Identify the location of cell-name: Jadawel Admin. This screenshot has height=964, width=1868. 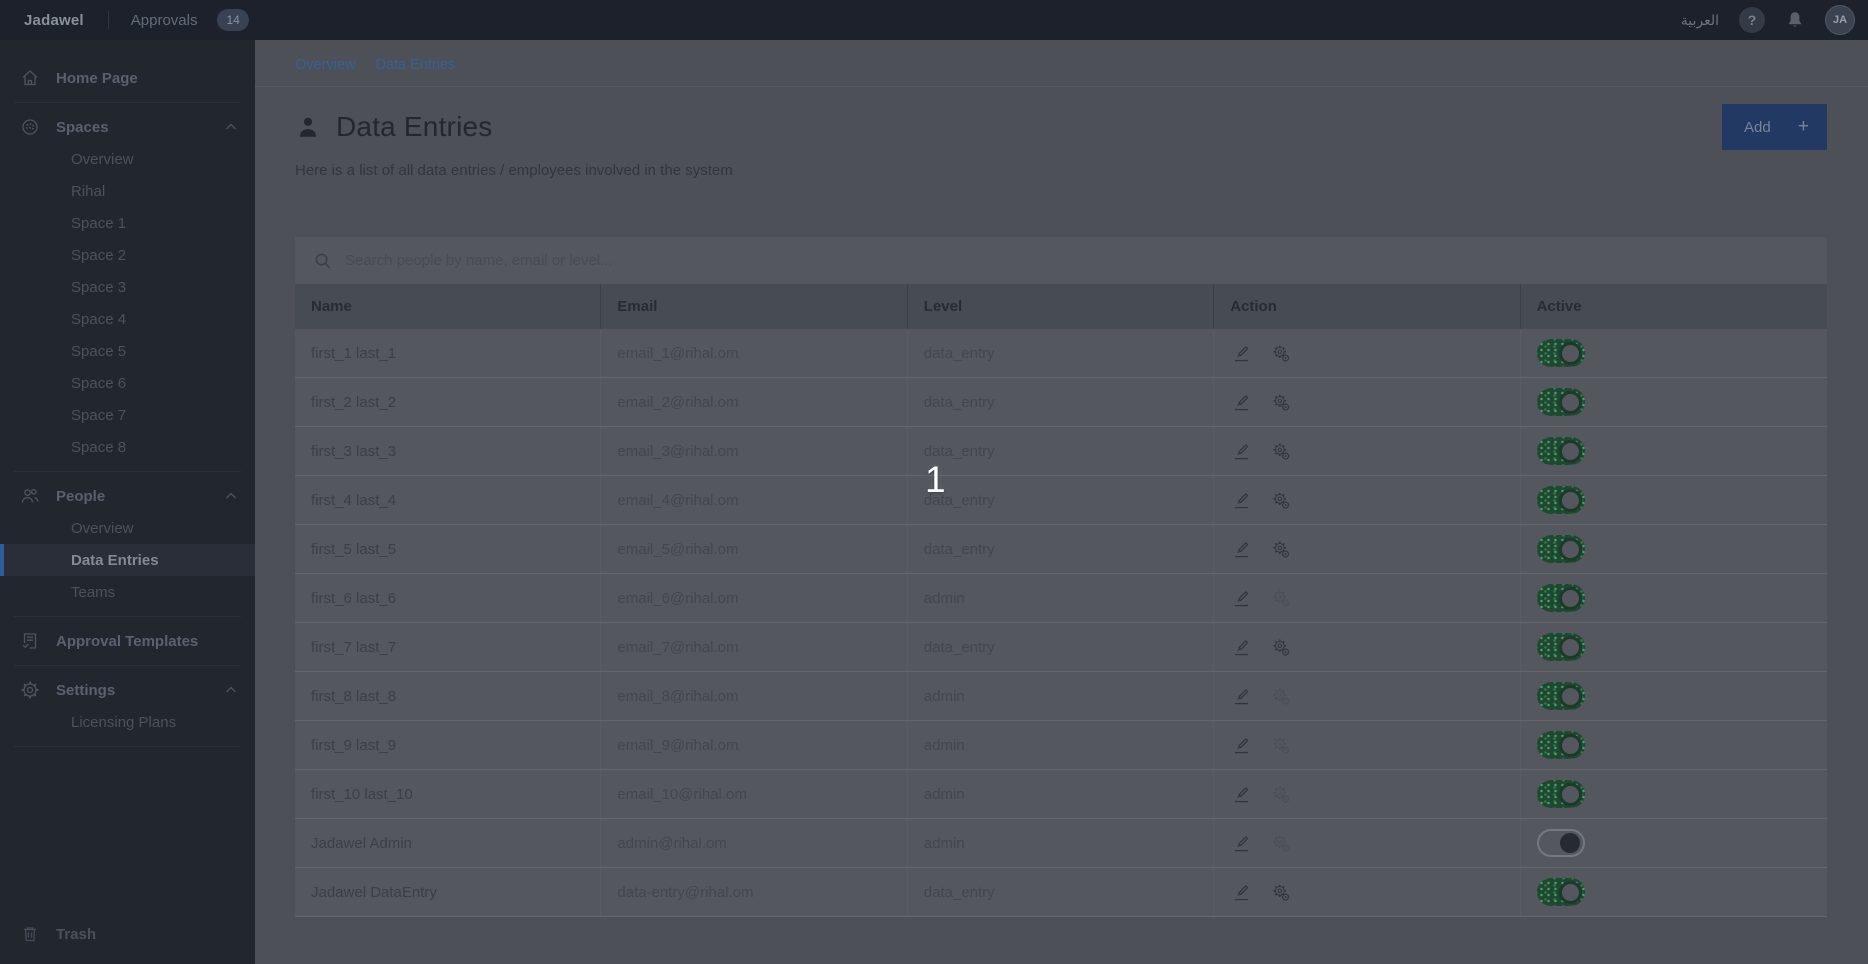
(448, 843).